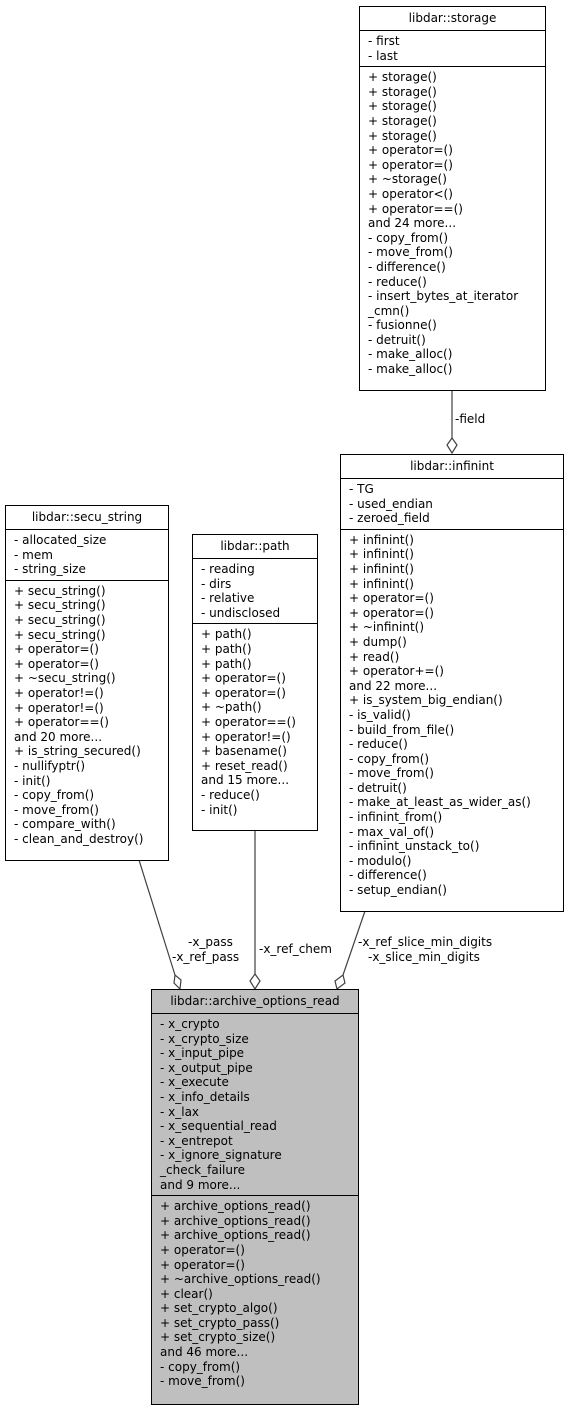 The height and width of the screenshot is (1409, 569). Describe the element at coordinates (203, 1169) in the screenshot. I see `class-member: _check_failure` at that location.